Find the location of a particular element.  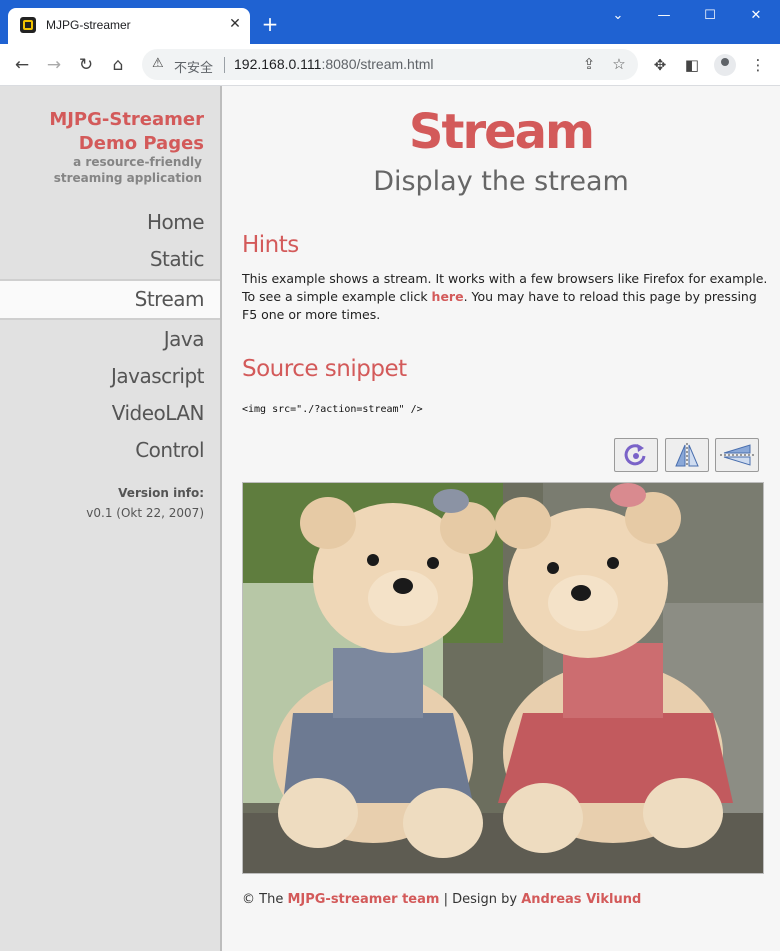

url-text: 192.168.0.111:8080/stream.html is located at coordinates (334, 64).